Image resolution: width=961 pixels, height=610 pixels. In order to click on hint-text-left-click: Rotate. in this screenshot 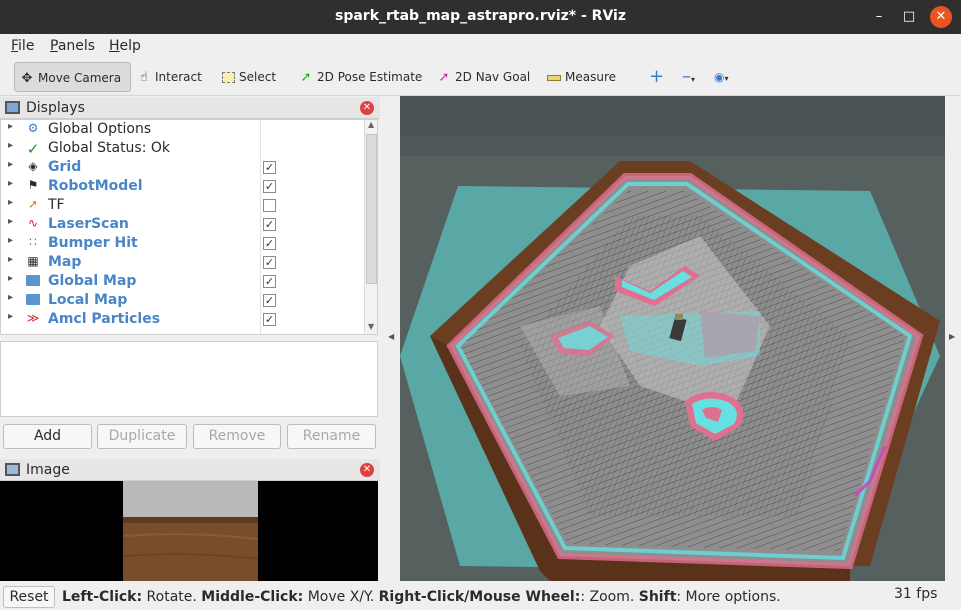, I will do `click(172, 597)`.